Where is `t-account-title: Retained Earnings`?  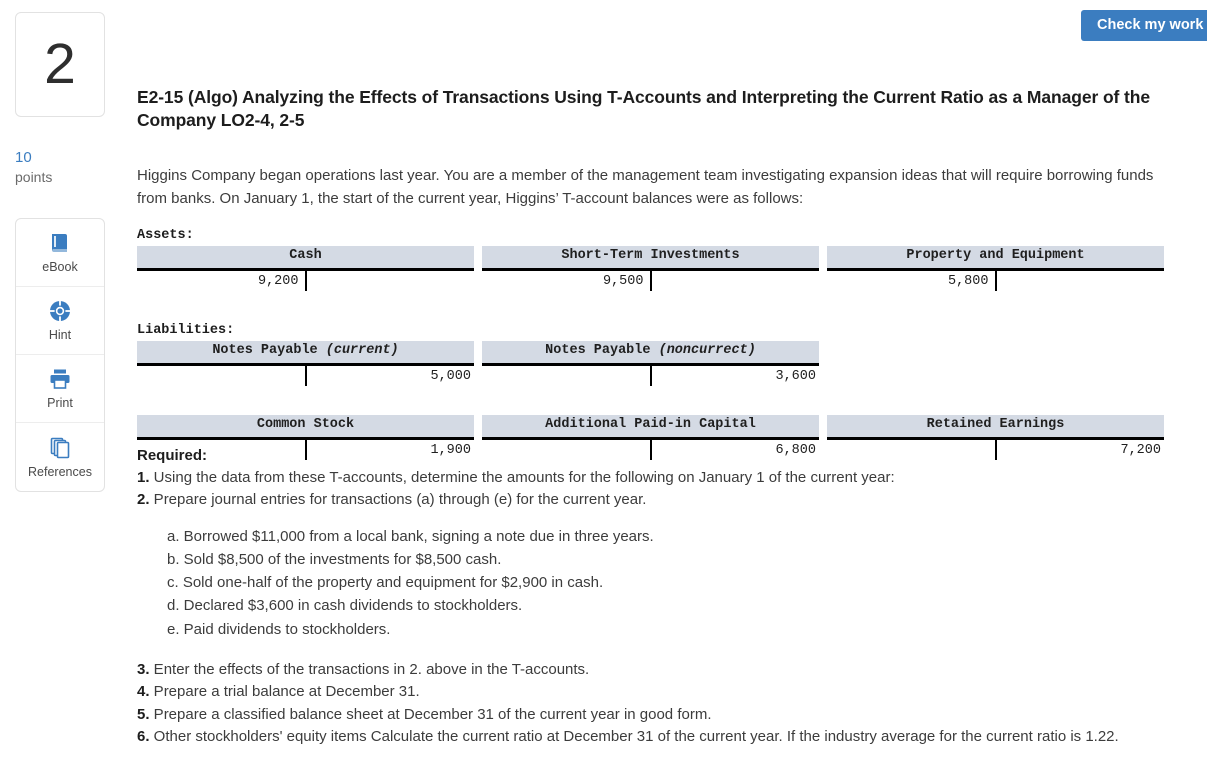 t-account-title: Retained Earnings is located at coordinates (995, 427).